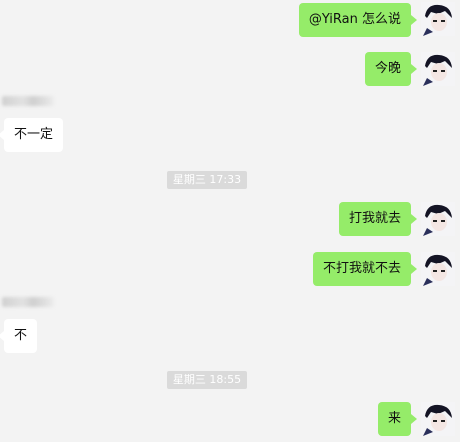 The width and height of the screenshot is (460, 442). Describe the element at coordinates (378, 219) in the screenshot. I see `message-bubble-outgoing: 打我就去` at that location.